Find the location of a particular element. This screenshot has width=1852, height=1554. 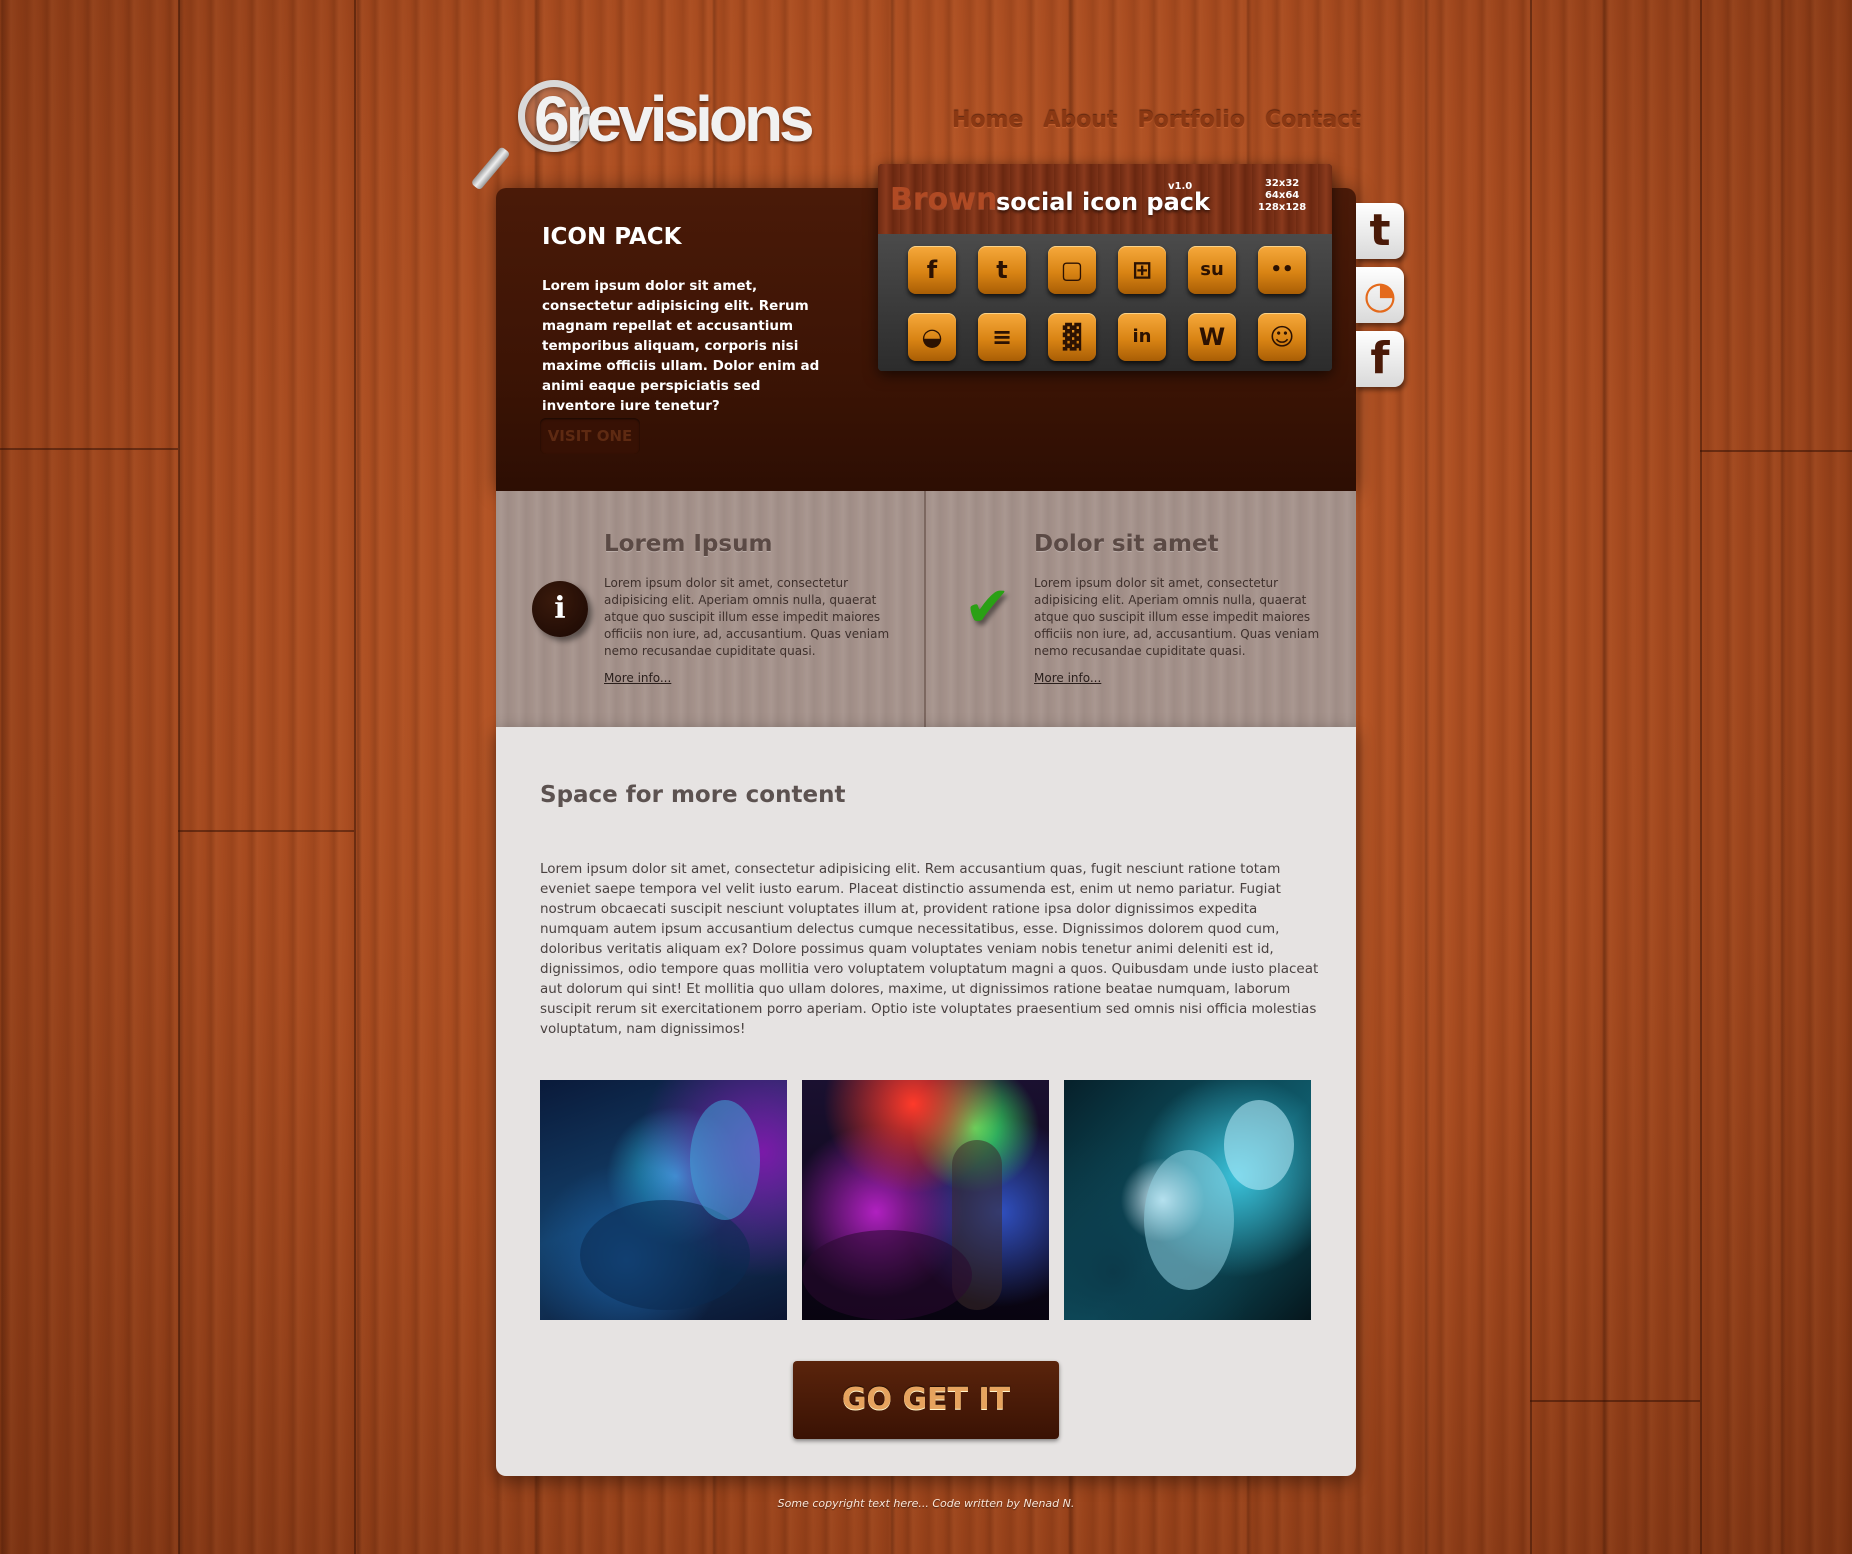

gallery-image-concert is located at coordinates (925, 1200).